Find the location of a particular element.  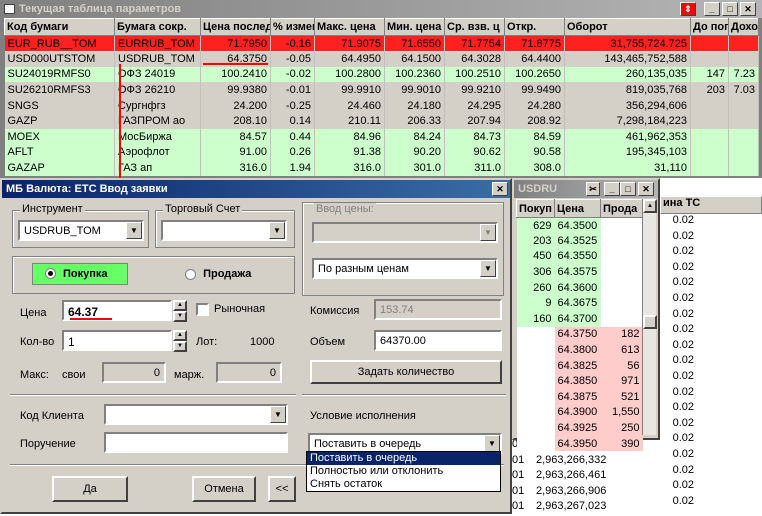

table-cell: 71.9075 is located at coordinates (349, 43).